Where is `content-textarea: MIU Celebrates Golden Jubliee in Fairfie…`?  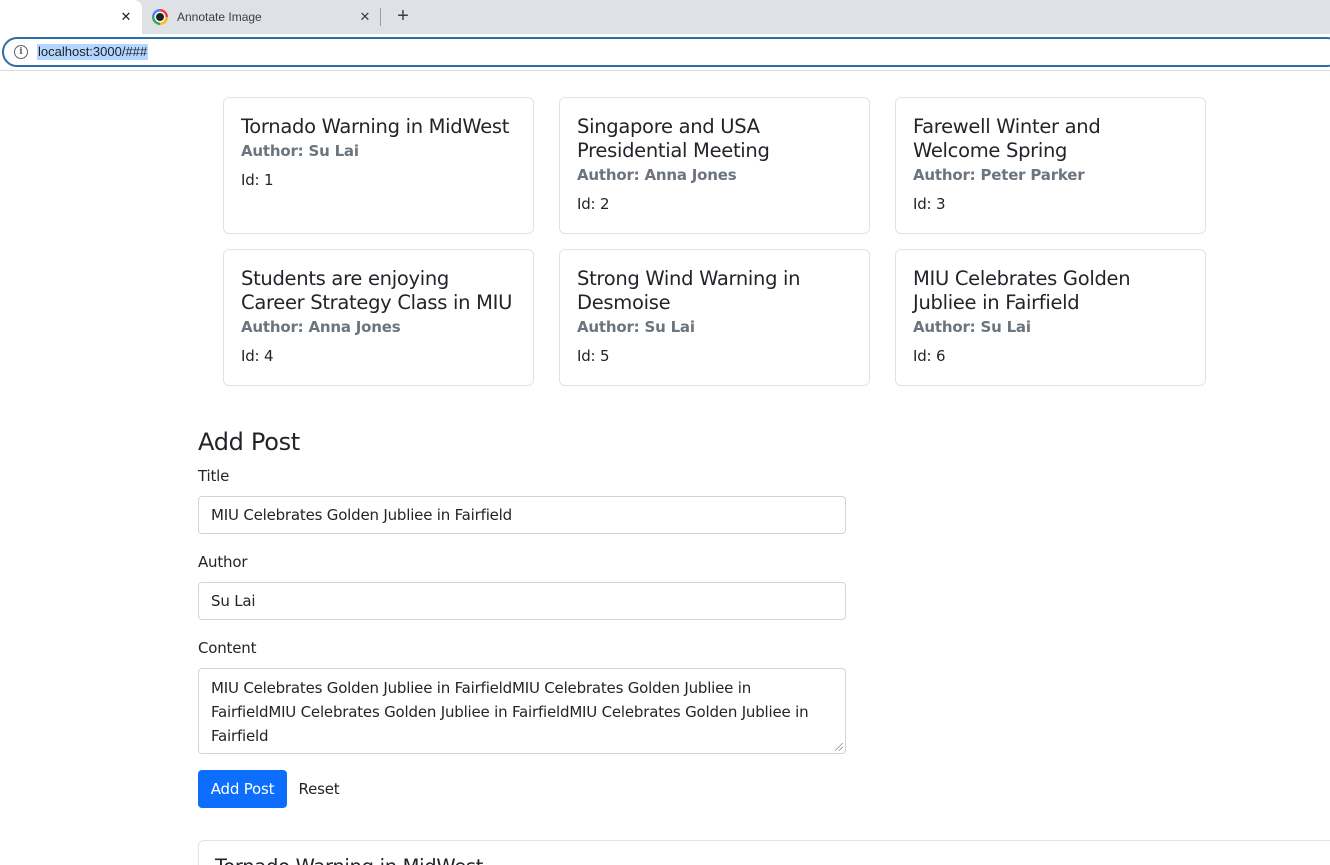 content-textarea: MIU Celebrates Golden Jubliee in Fairfie… is located at coordinates (522, 711).